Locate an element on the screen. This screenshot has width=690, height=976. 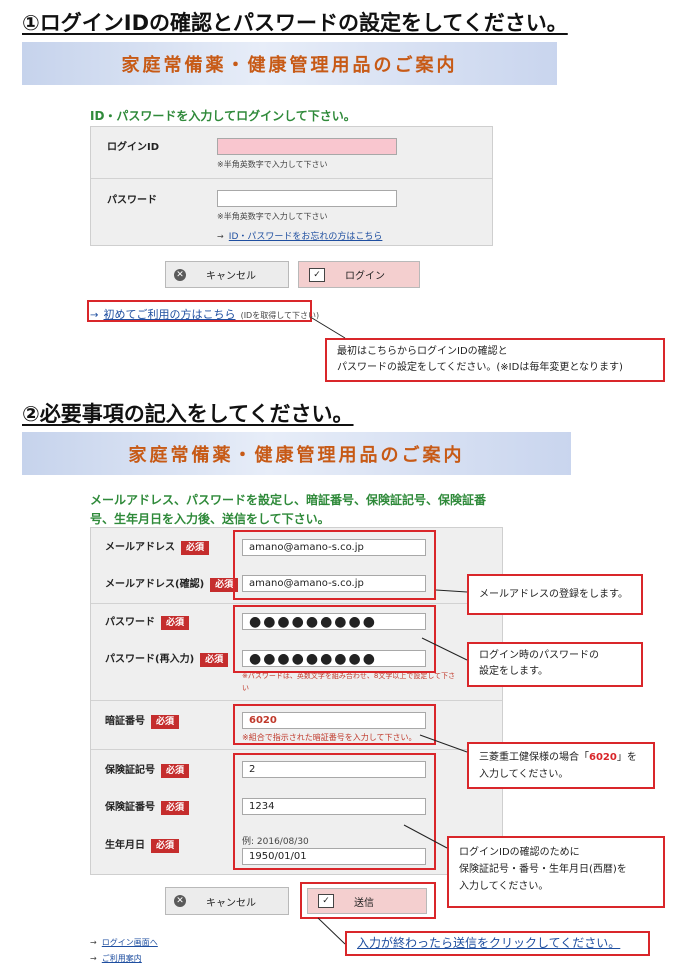
insurance-highlight is located at coordinates (334, 811).